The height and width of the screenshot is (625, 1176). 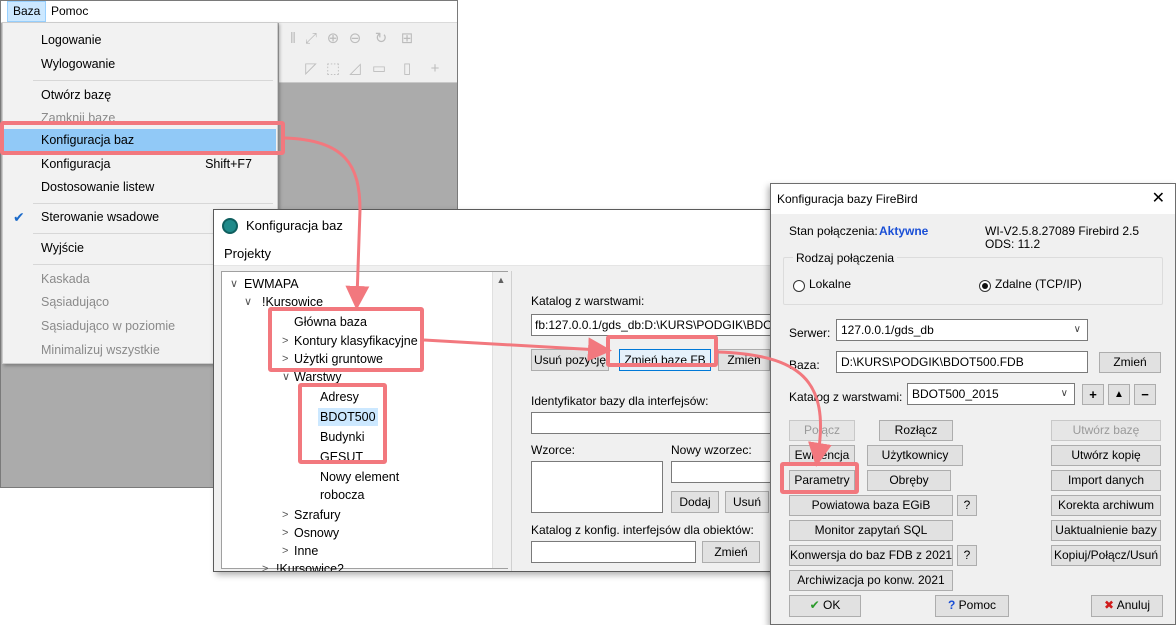 What do you see at coordinates (822, 455) in the screenshot?
I see `ewidencja-button: Ewidencja` at bounding box center [822, 455].